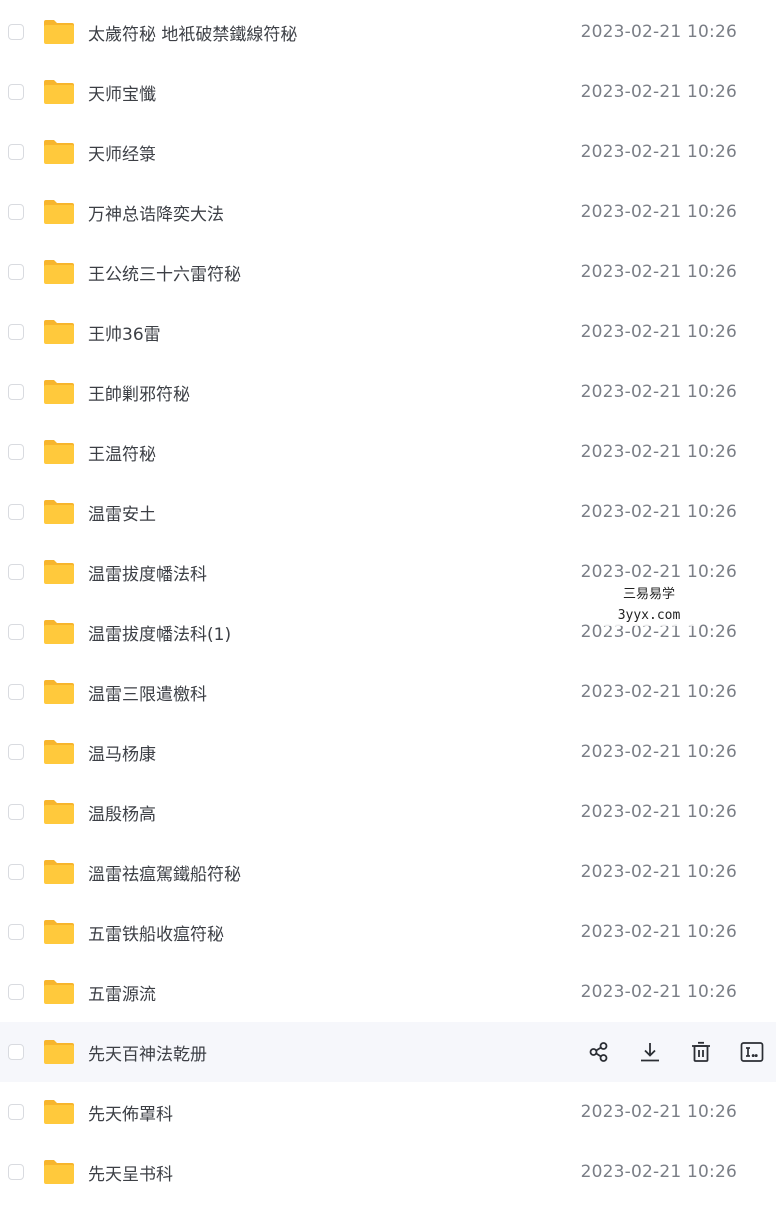  Describe the element at coordinates (388, 452) in the screenshot. I see `file-row: 王温符秘 2023-02-21 10:26` at that location.